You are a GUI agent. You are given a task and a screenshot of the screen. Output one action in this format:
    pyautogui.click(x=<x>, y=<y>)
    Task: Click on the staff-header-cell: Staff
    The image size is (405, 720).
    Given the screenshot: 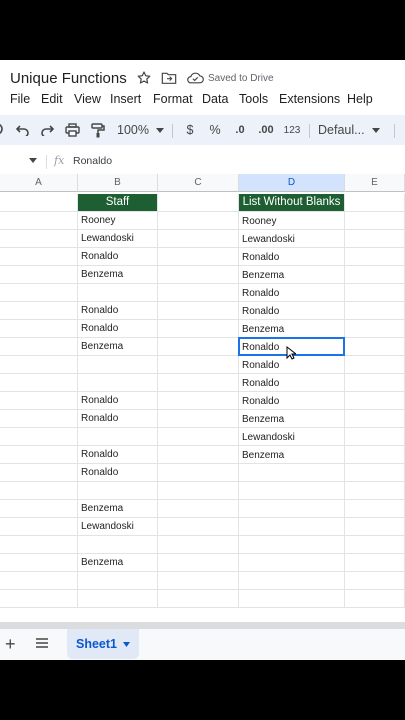 What is the action you would take?
    pyautogui.click(x=118, y=203)
    